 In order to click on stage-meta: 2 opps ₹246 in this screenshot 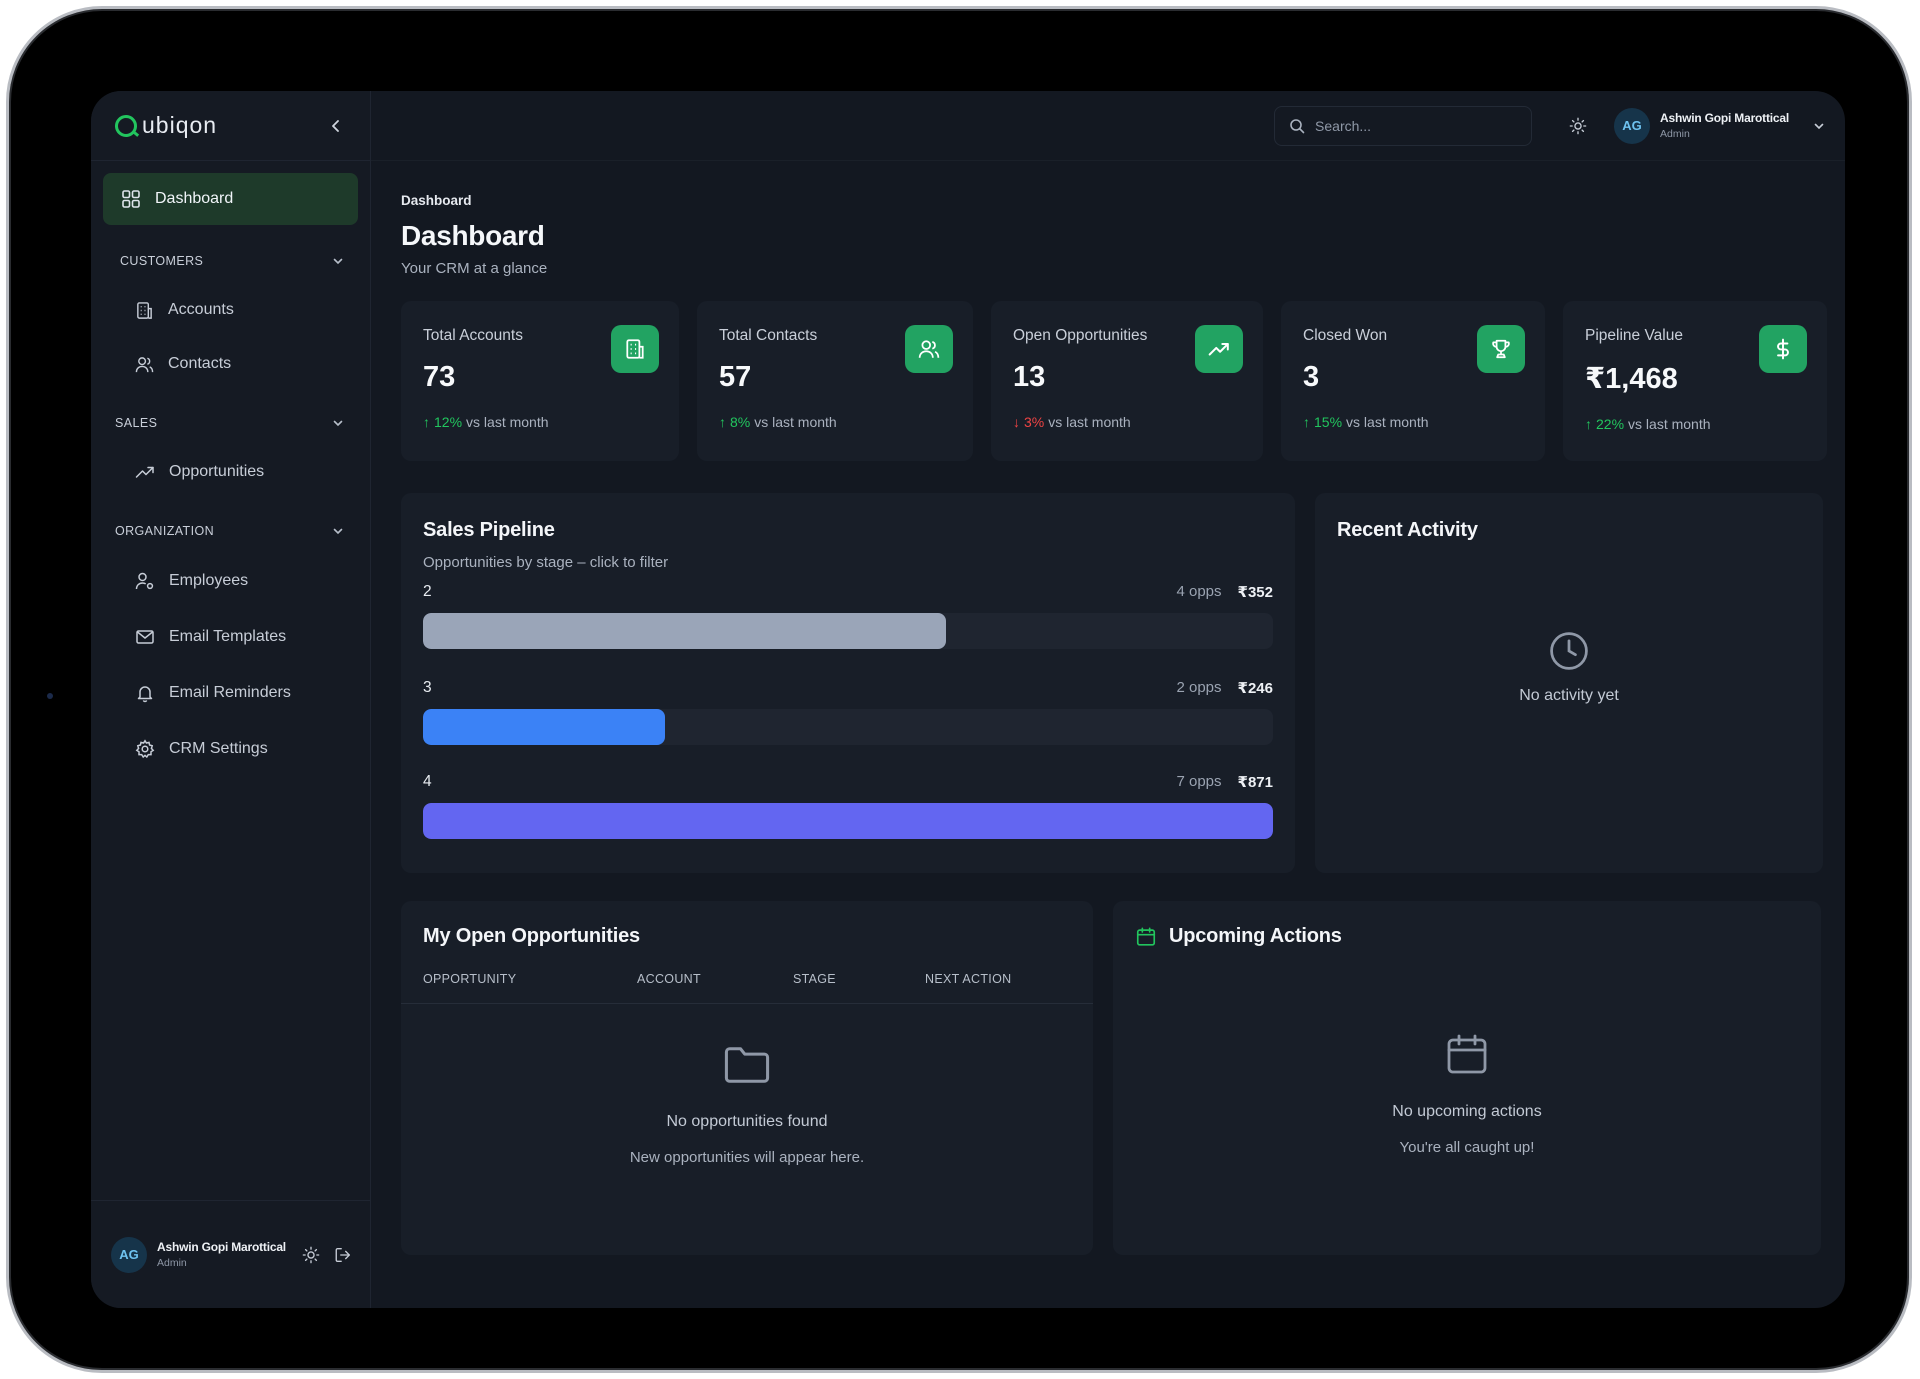, I will do `click(1224, 688)`.